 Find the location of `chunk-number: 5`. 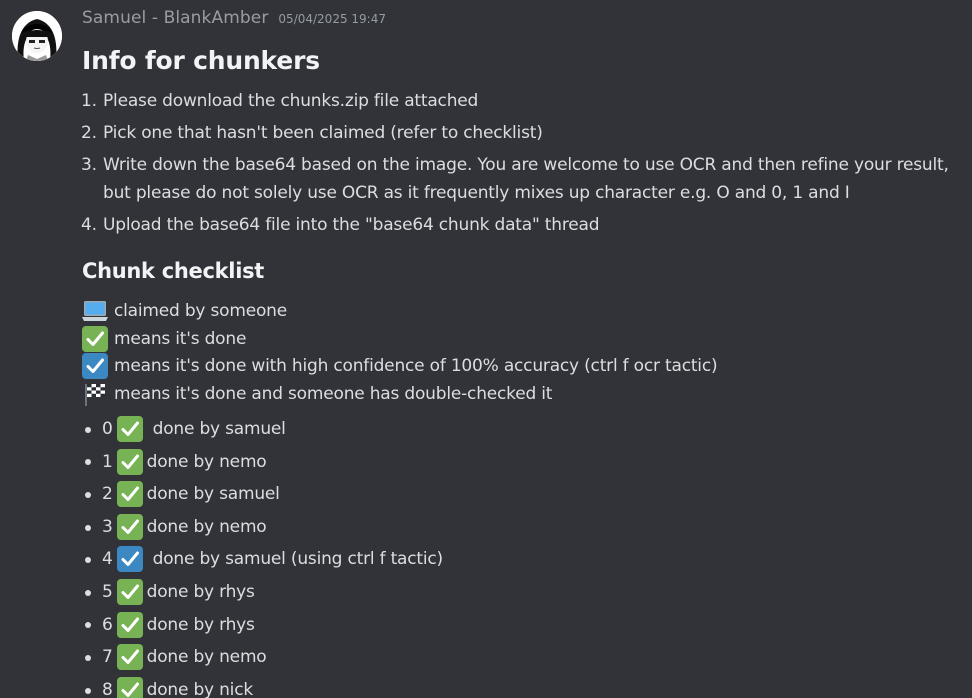

chunk-number: 5 is located at coordinates (107, 592).